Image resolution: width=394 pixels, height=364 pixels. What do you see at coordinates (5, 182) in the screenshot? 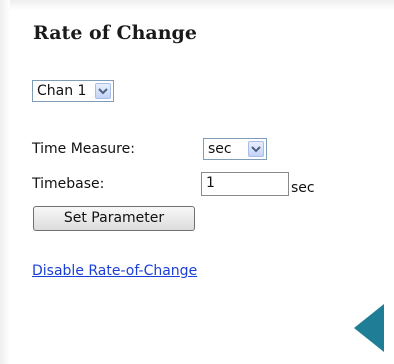
I see `left-shade` at bounding box center [5, 182].